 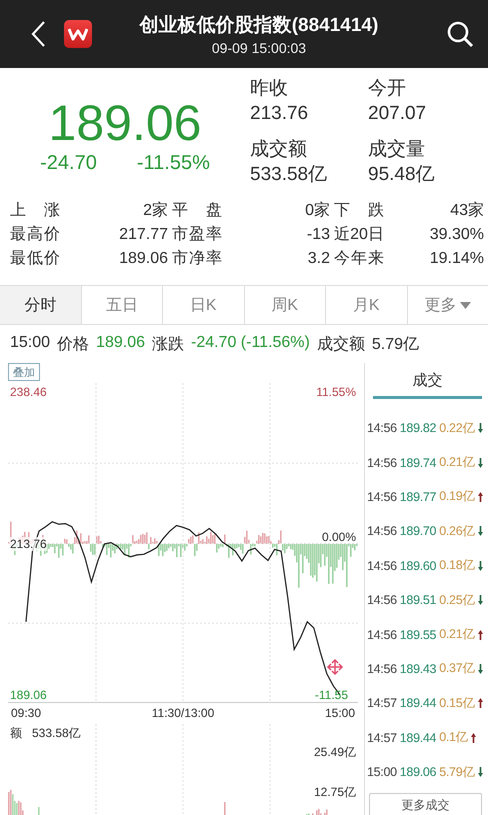 What do you see at coordinates (336, 392) in the screenshot?
I see `percent-axis-label: 11.55%` at bounding box center [336, 392].